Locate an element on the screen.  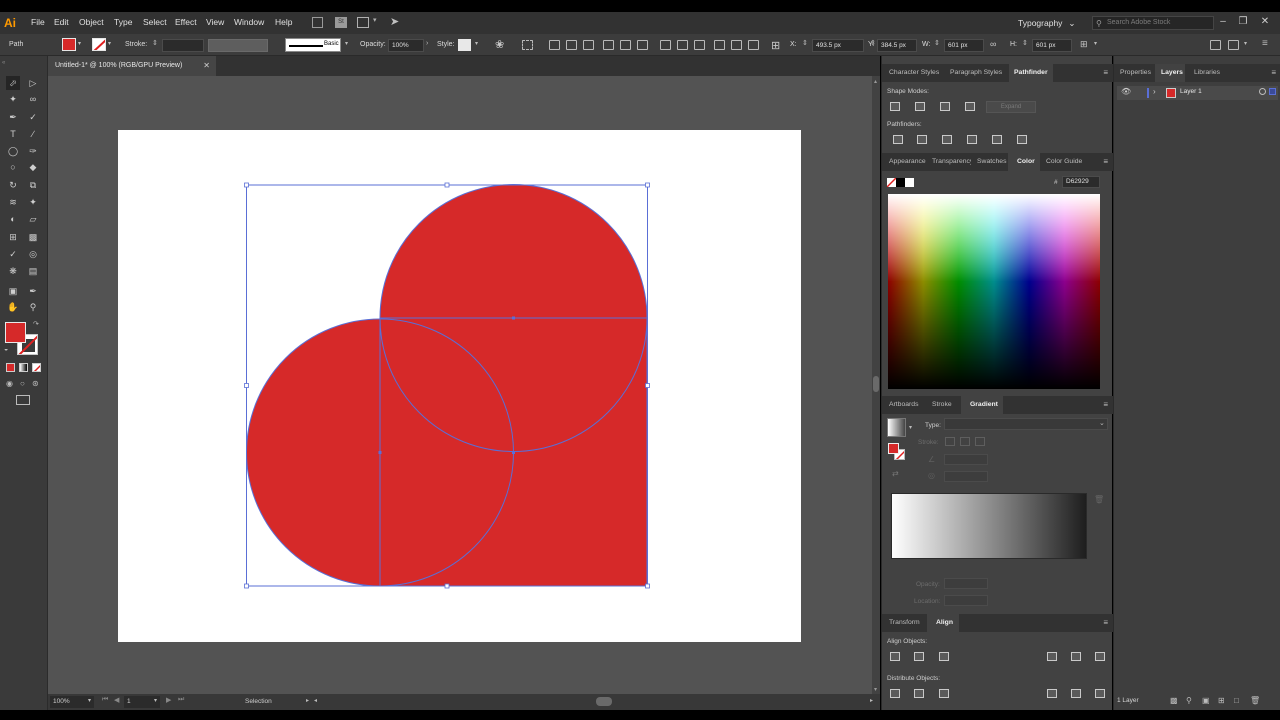
puppet-warp-tool-icon: ✦ is located at coordinates (33, 202).